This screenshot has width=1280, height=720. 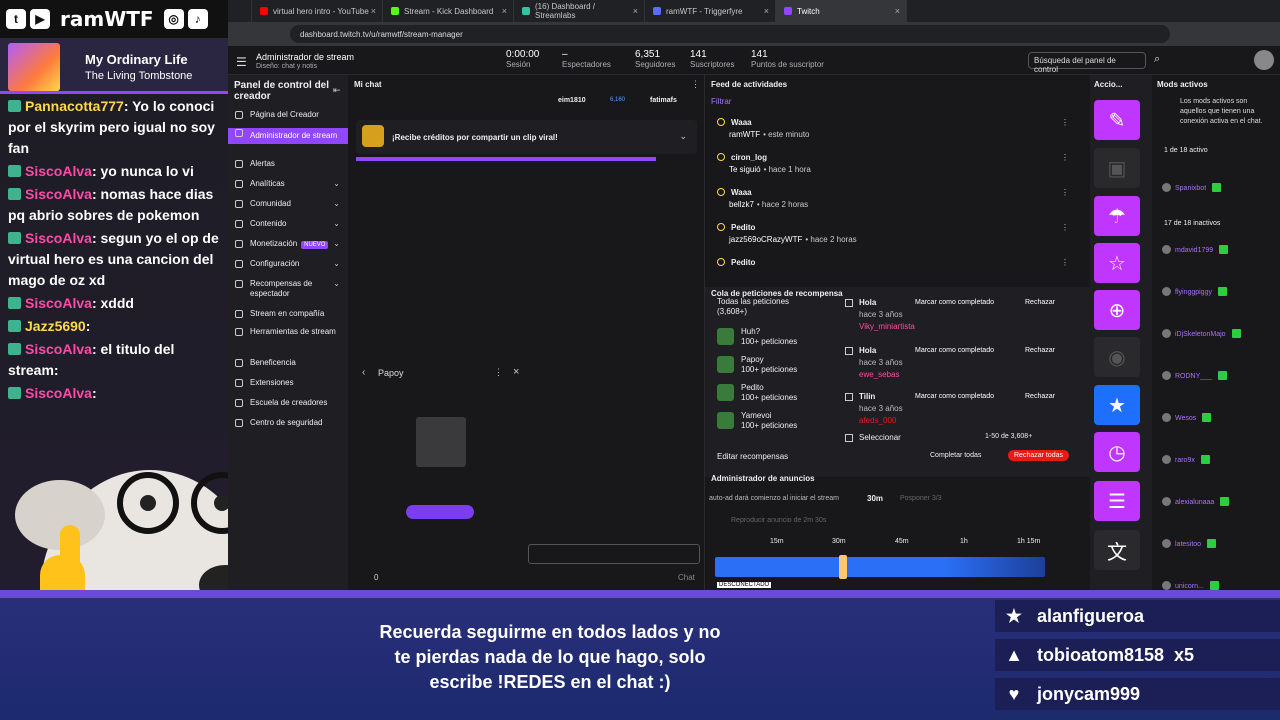 What do you see at coordinates (1117, 452) in the screenshot?
I see `timer-icon: ◷` at bounding box center [1117, 452].